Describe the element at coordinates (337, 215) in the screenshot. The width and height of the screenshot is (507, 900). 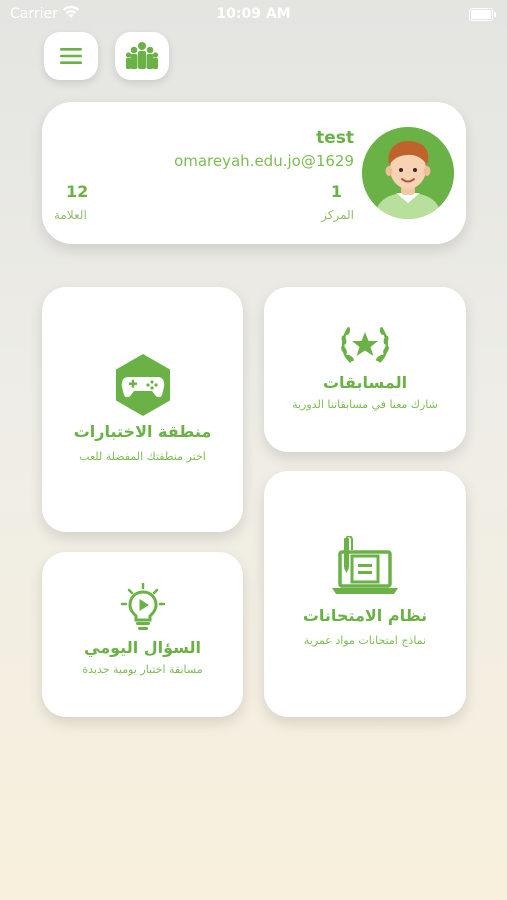
I see `rank-label: المركز` at that location.